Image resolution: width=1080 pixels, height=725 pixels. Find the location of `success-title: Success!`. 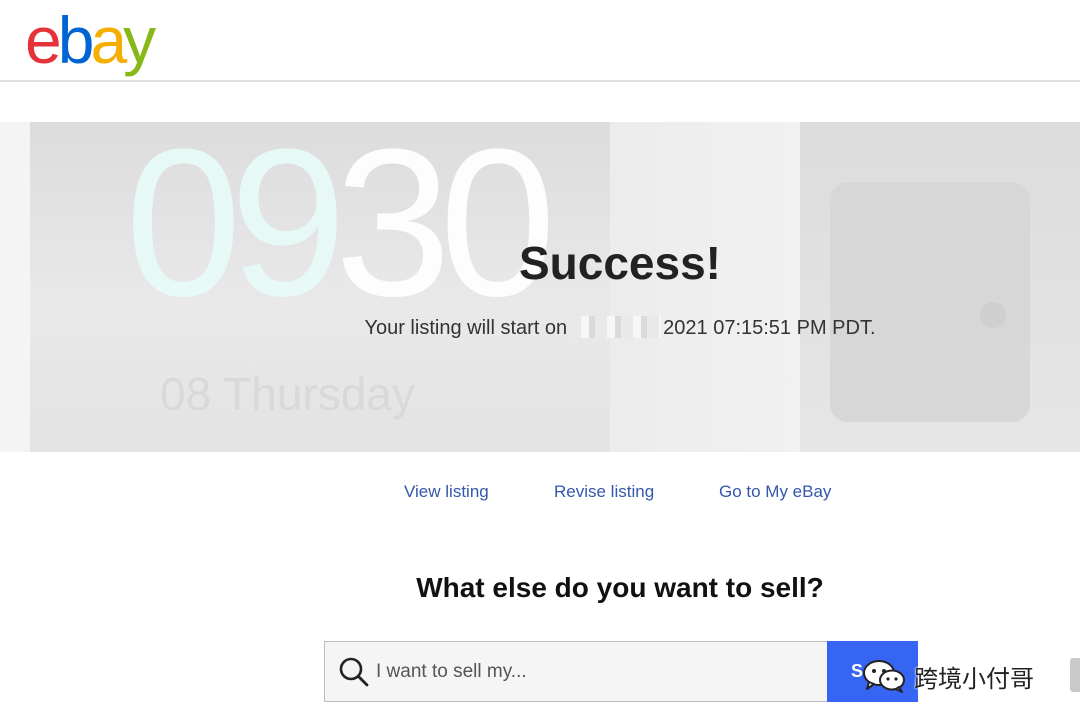

success-title: Success! is located at coordinates (619, 263).